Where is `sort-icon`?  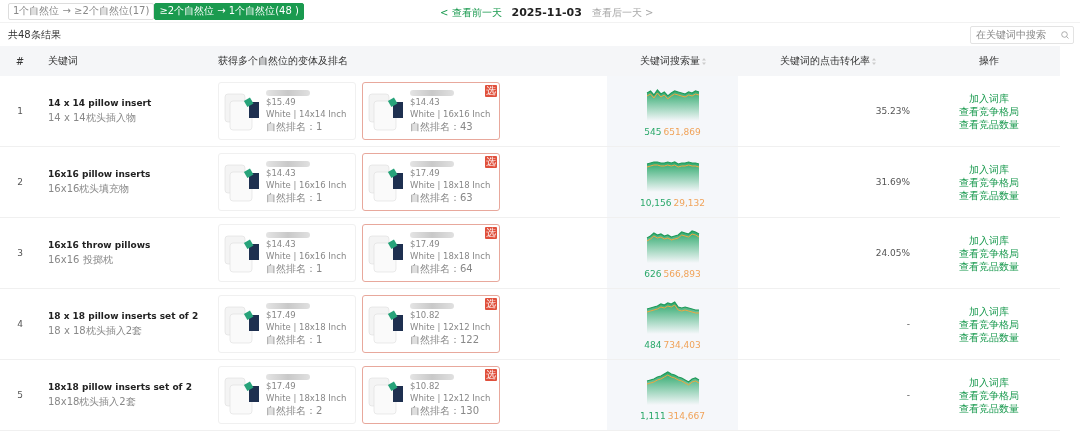 sort-icon is located at coordinates (703, 61).